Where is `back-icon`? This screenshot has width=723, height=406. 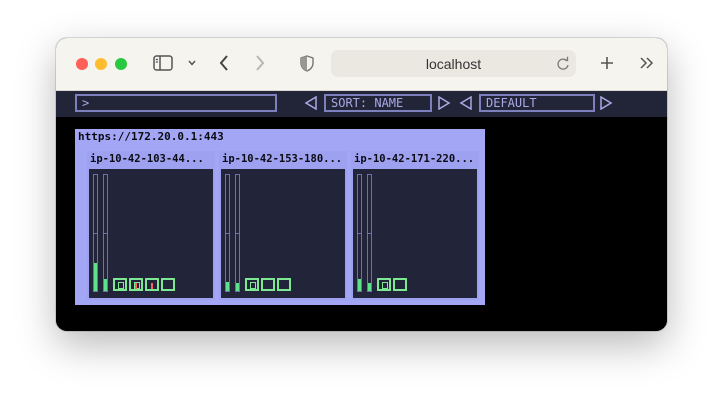 back-icon is located at coordinates (224, 63).